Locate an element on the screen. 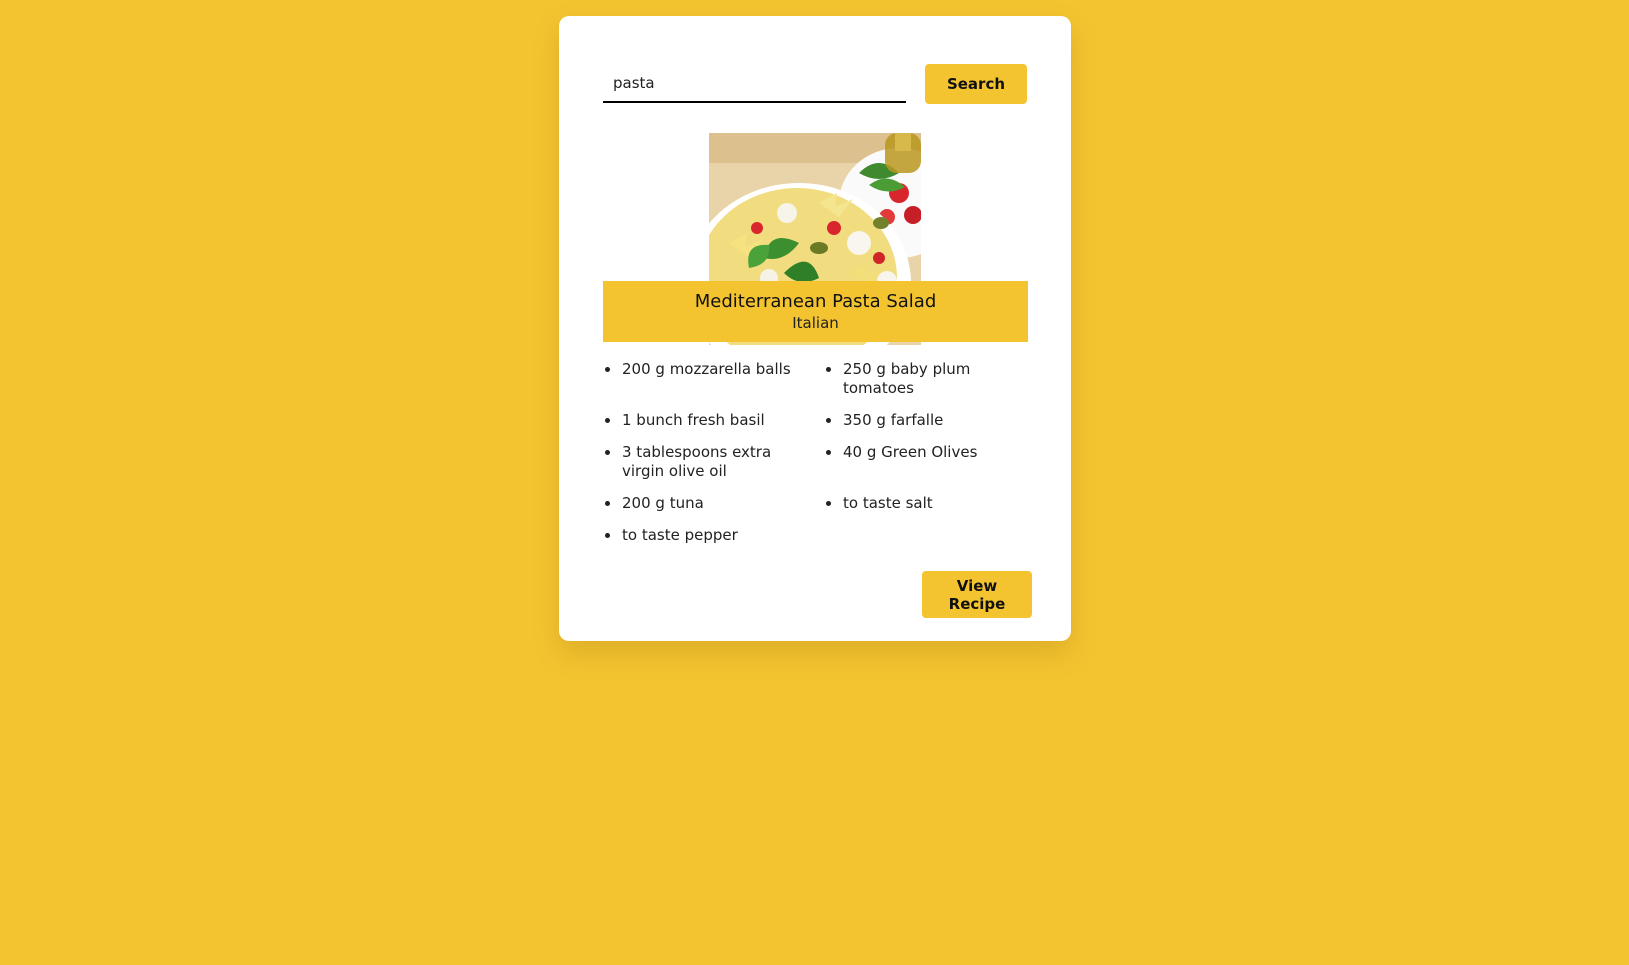 This screenshot has width=1629, height=965. view-recipe-button: View Recipe is located at coordinates (977, 594).